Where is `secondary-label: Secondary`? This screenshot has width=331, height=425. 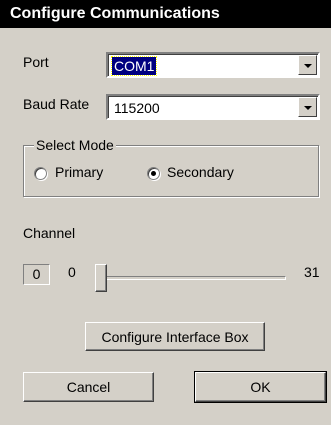
secondary-label: Secondary is located at coordinates (200, 172).